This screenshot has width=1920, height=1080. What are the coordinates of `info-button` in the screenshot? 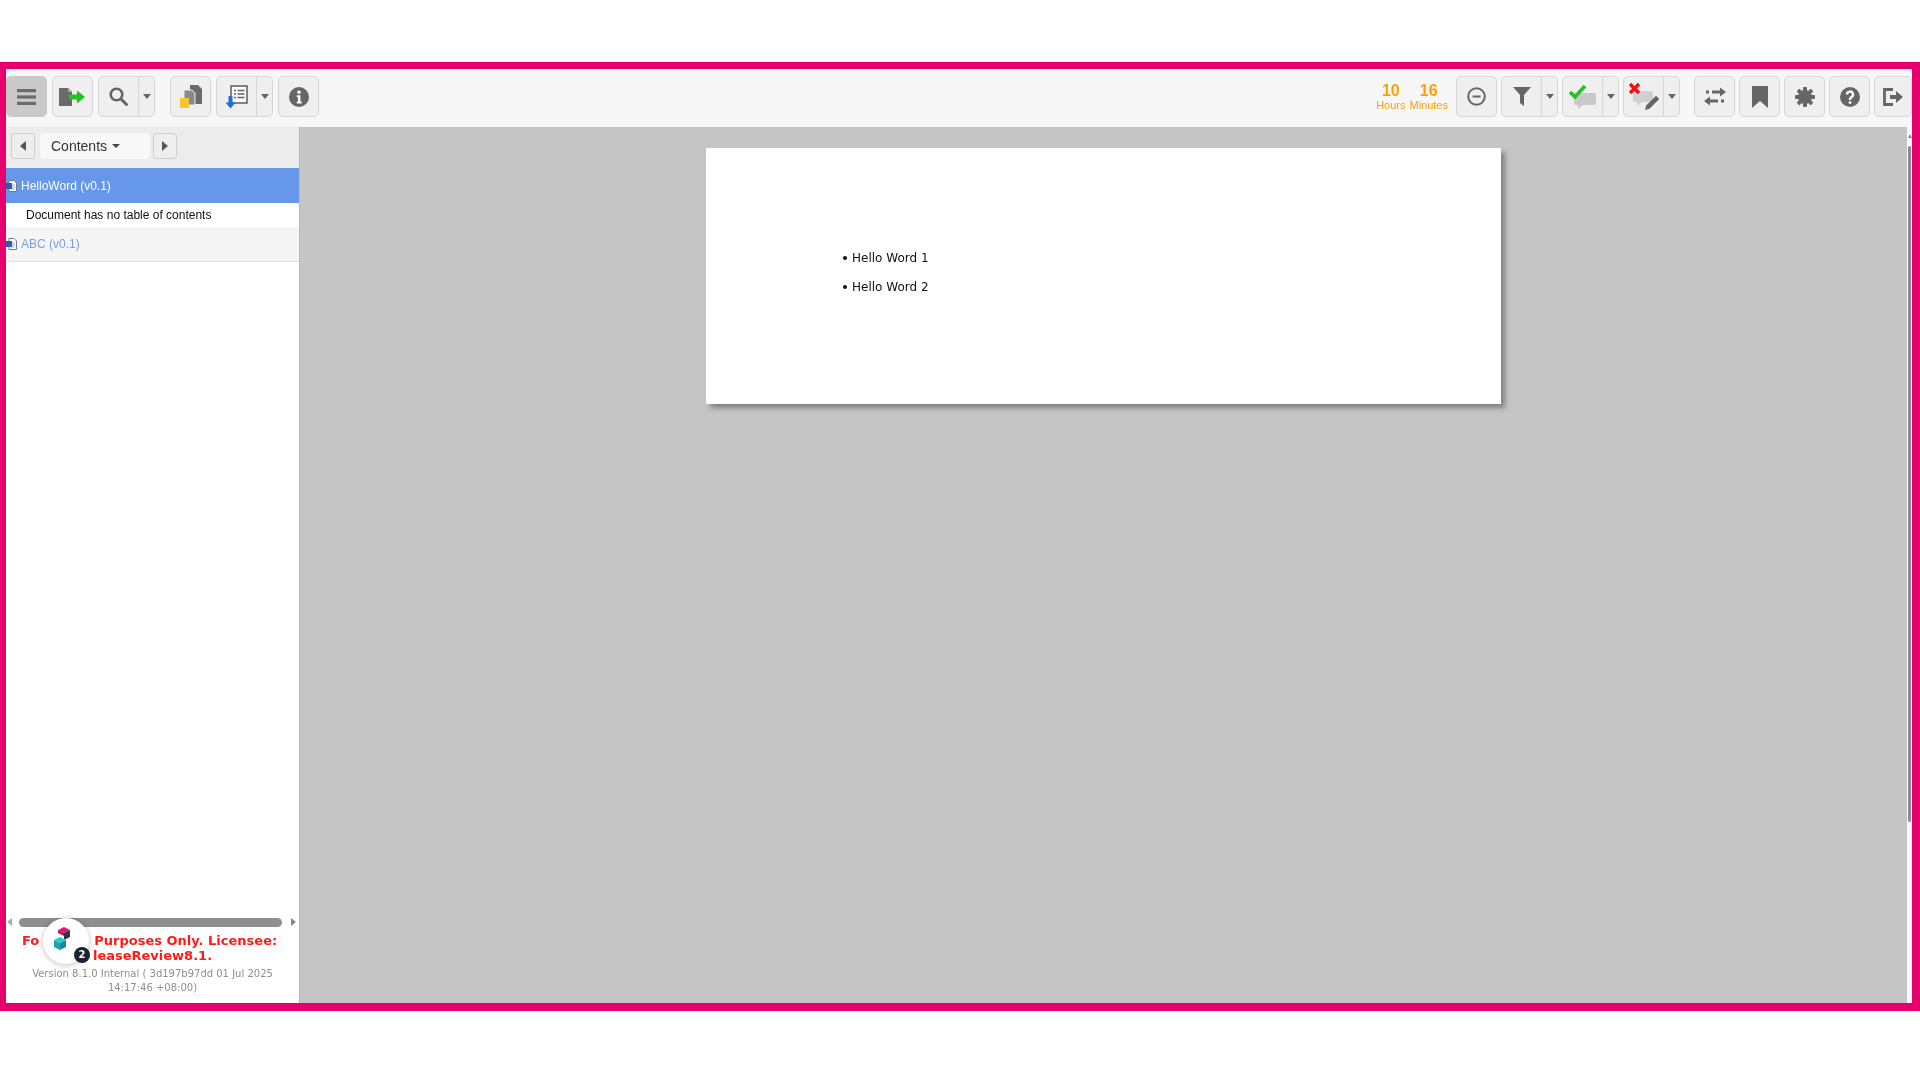 It's located at (298, 96).